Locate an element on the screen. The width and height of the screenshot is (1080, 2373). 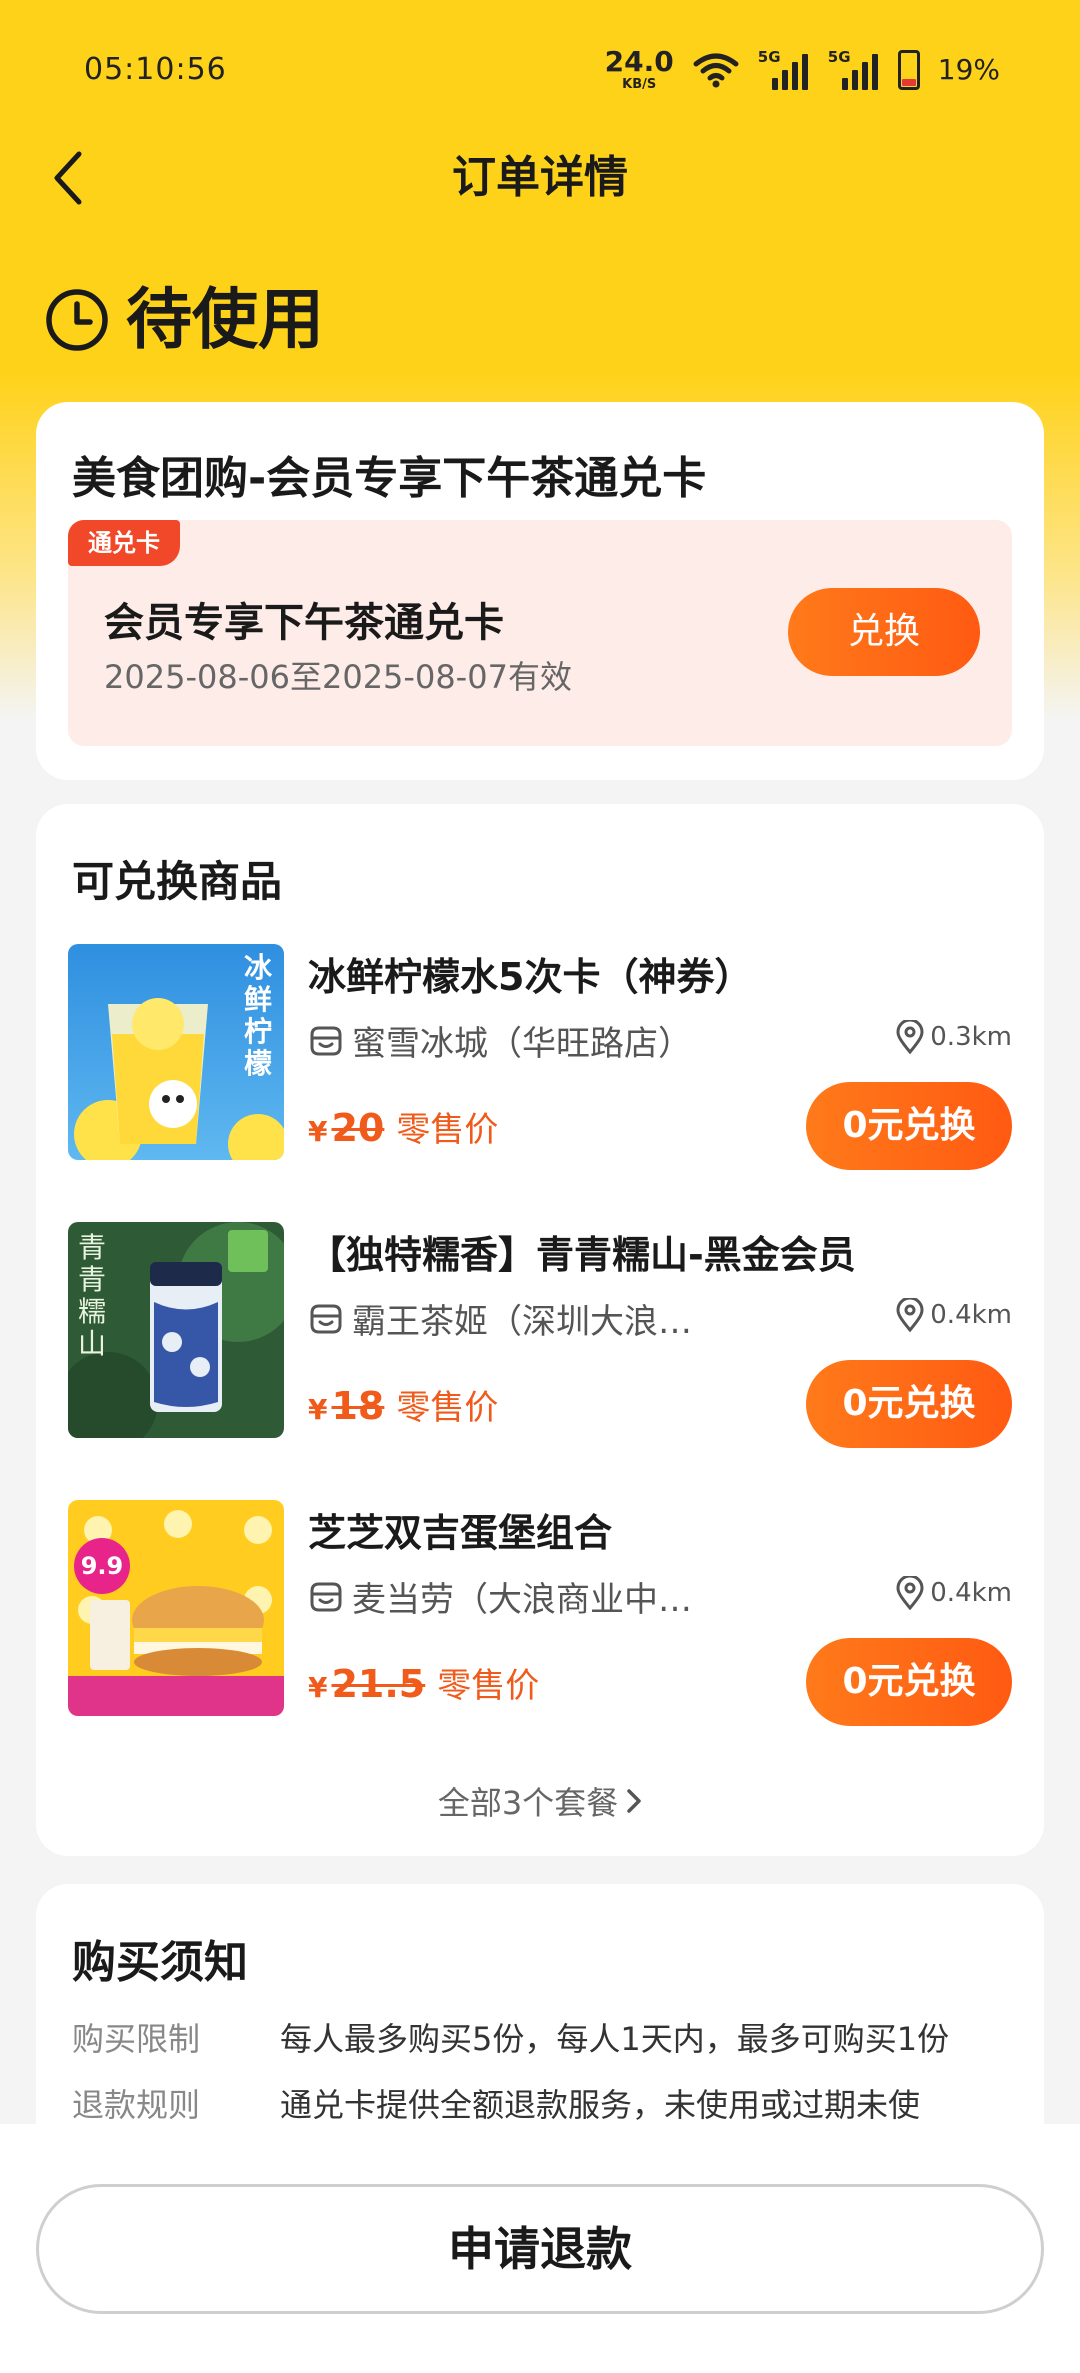
wifi-icon is located at coordinates (716, 70).